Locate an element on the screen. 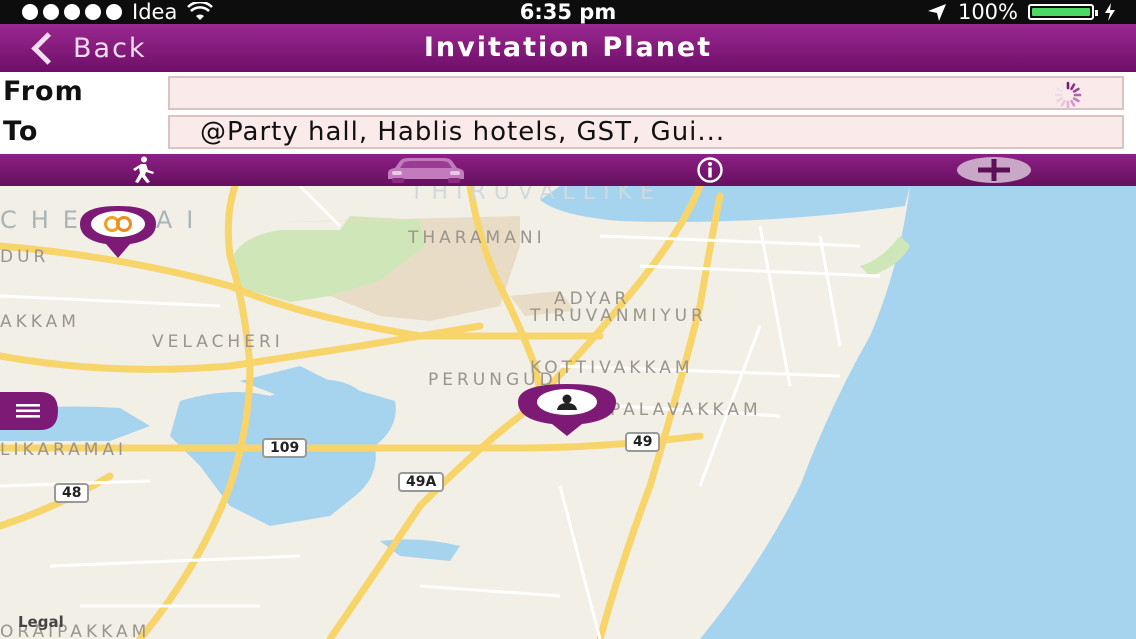 Image resolution: width=1136 pixels, height=639 pixels. tab-car is located at coordinates (426, 170).